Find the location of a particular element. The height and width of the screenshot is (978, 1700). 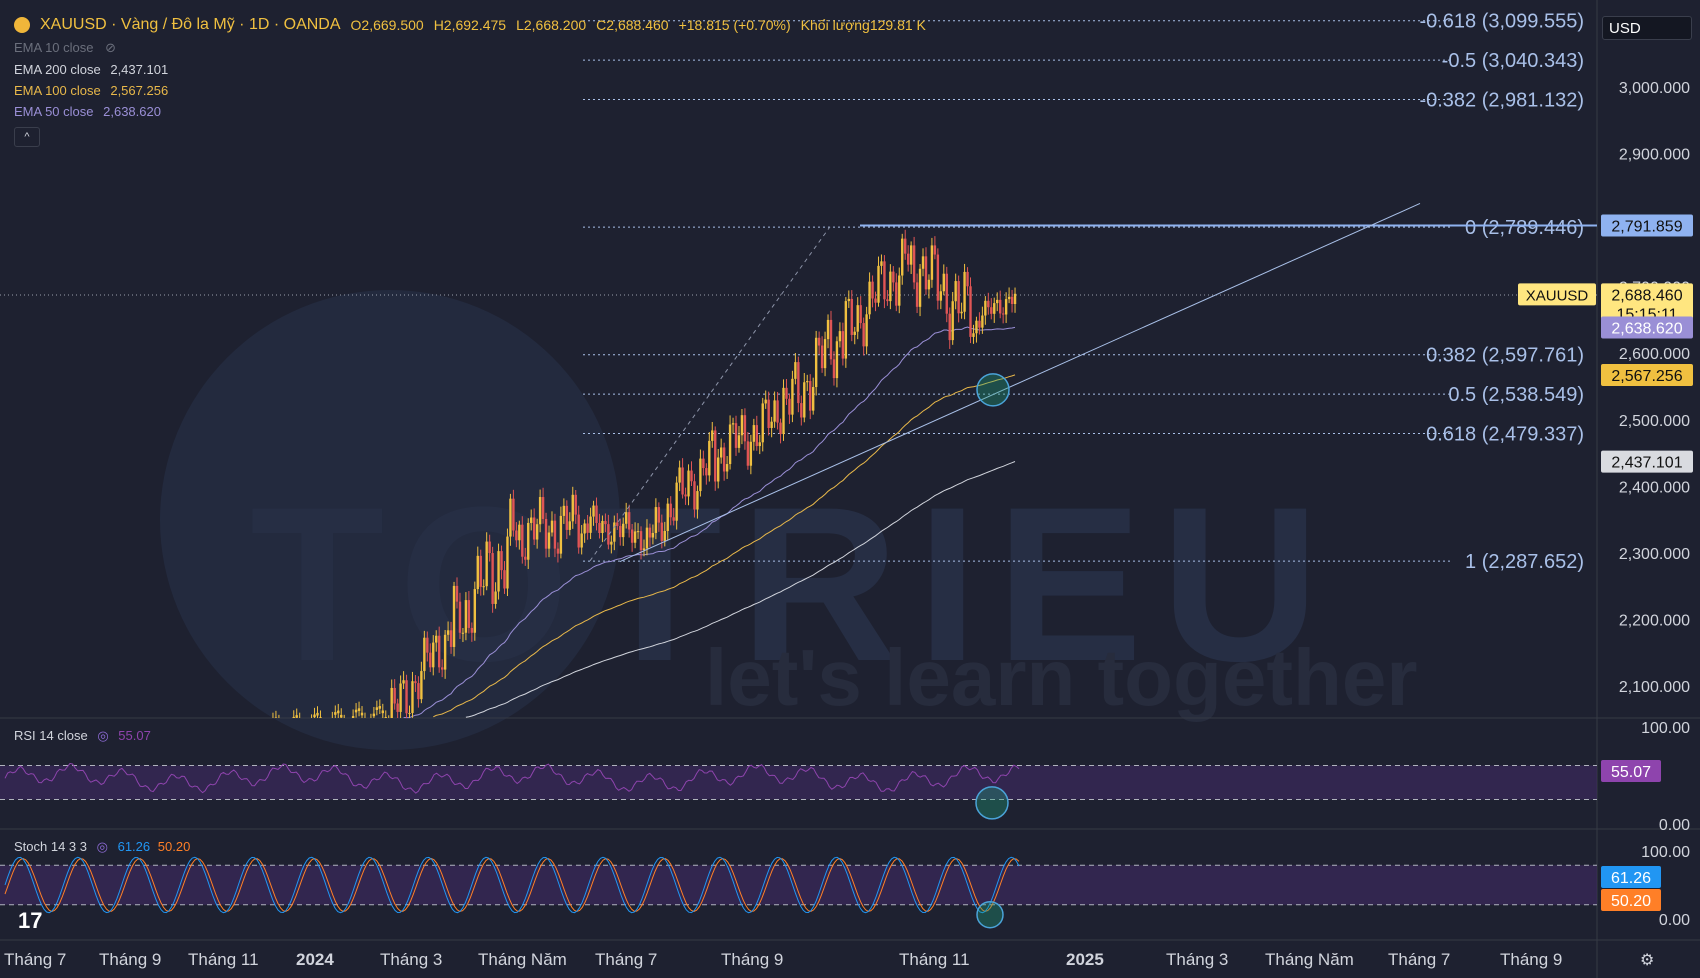

indicator-ema200: EMA 200 close 2,437.101 is located at coordinates (470, 69).